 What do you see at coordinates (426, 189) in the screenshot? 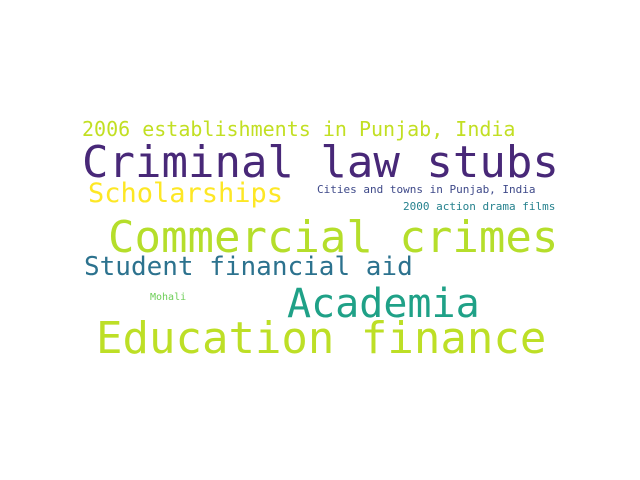
I see `word-cities-and-towns: Cities and towns in Punjab, India` at bounding box center [426, 189].